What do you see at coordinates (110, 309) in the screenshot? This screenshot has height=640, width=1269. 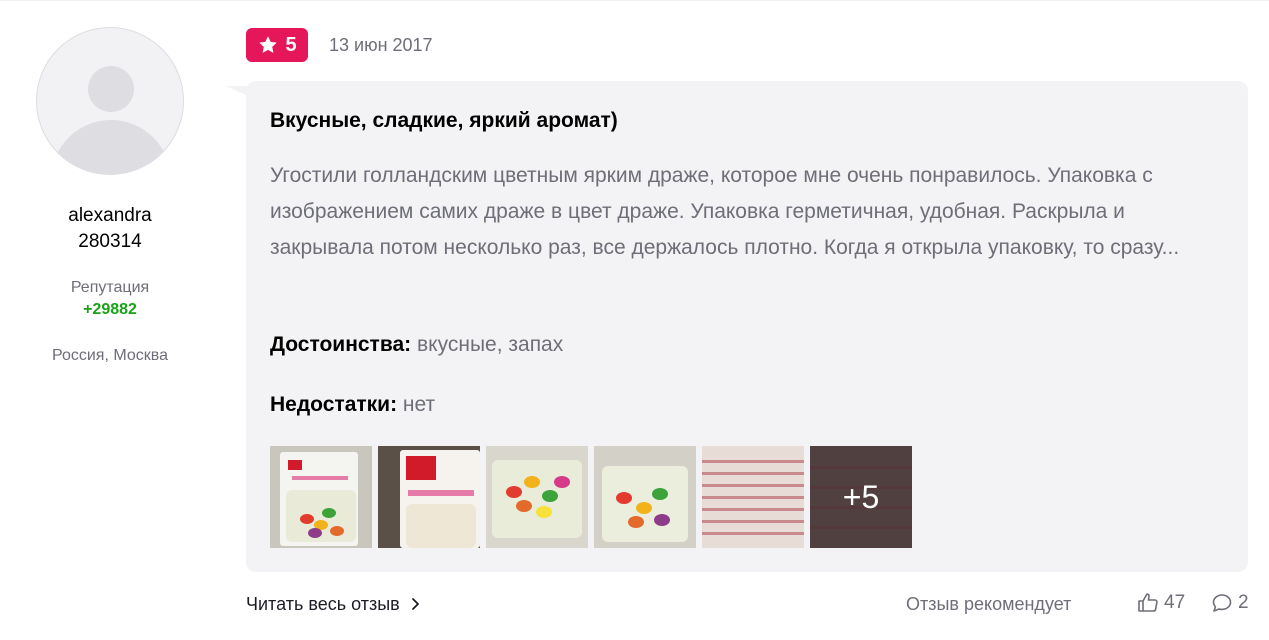 I see `reputation-value: +29882` at bounding box center [110, 309].